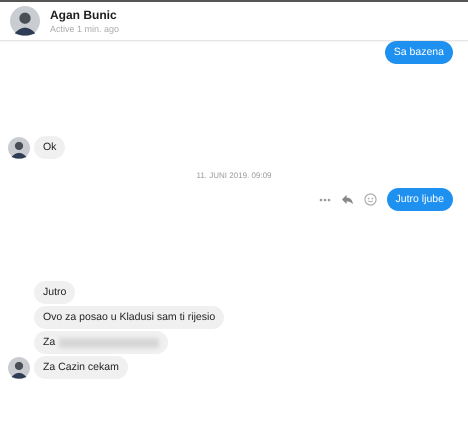  Describe the element at coordinates (50, 147) in the screenshot. I see `message-bubble: Ok` at that location.